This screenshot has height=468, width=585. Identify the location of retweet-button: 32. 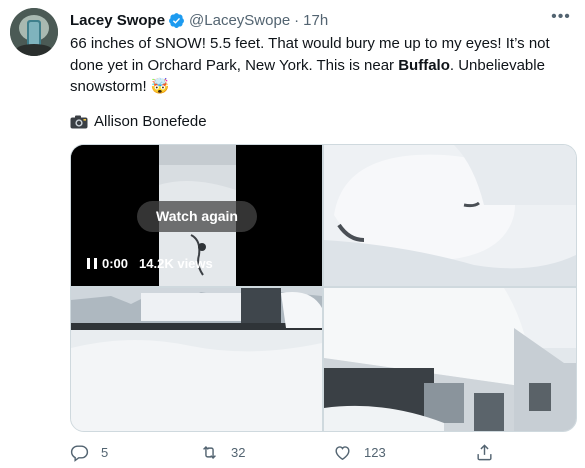
(222, 452).